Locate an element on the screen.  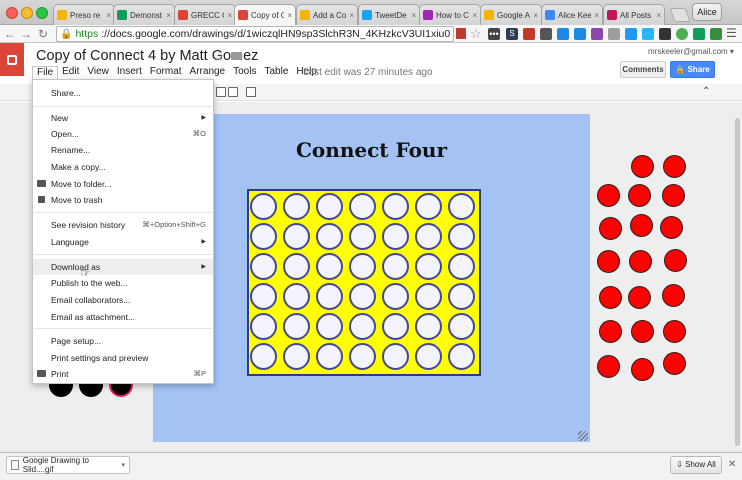
browser-tab: How to C × is located at coordinates (450, 14).